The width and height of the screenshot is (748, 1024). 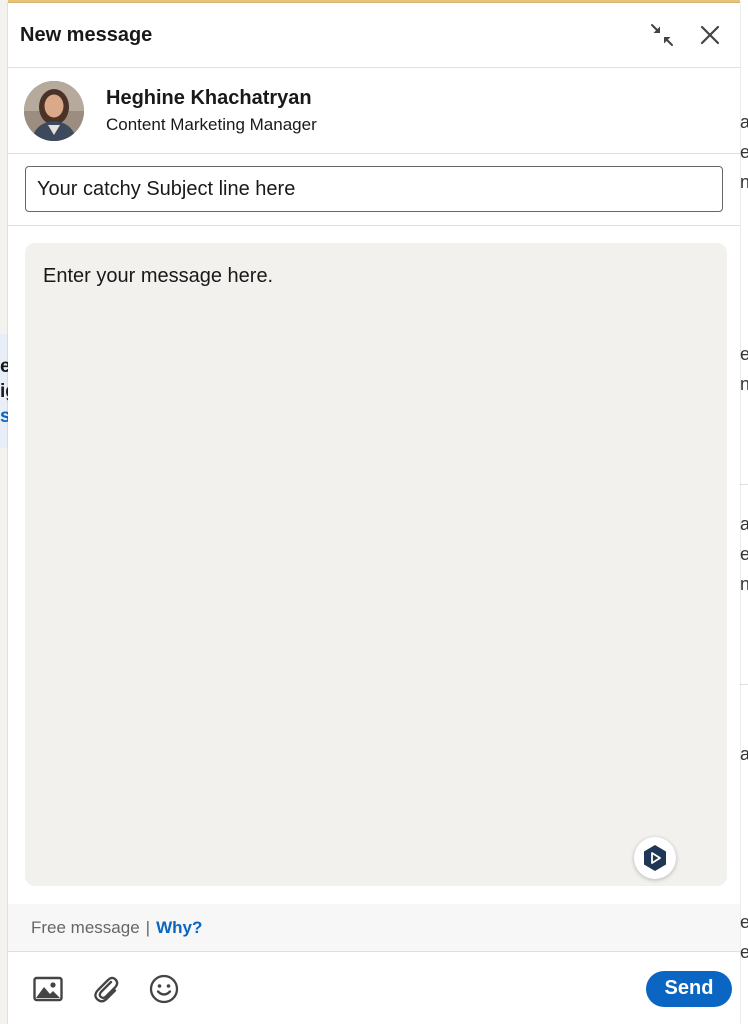 What do you see at coordinates (374, 35) in the screenshot?
I see `dialog-header: New message` at bounding box center [374, 35].